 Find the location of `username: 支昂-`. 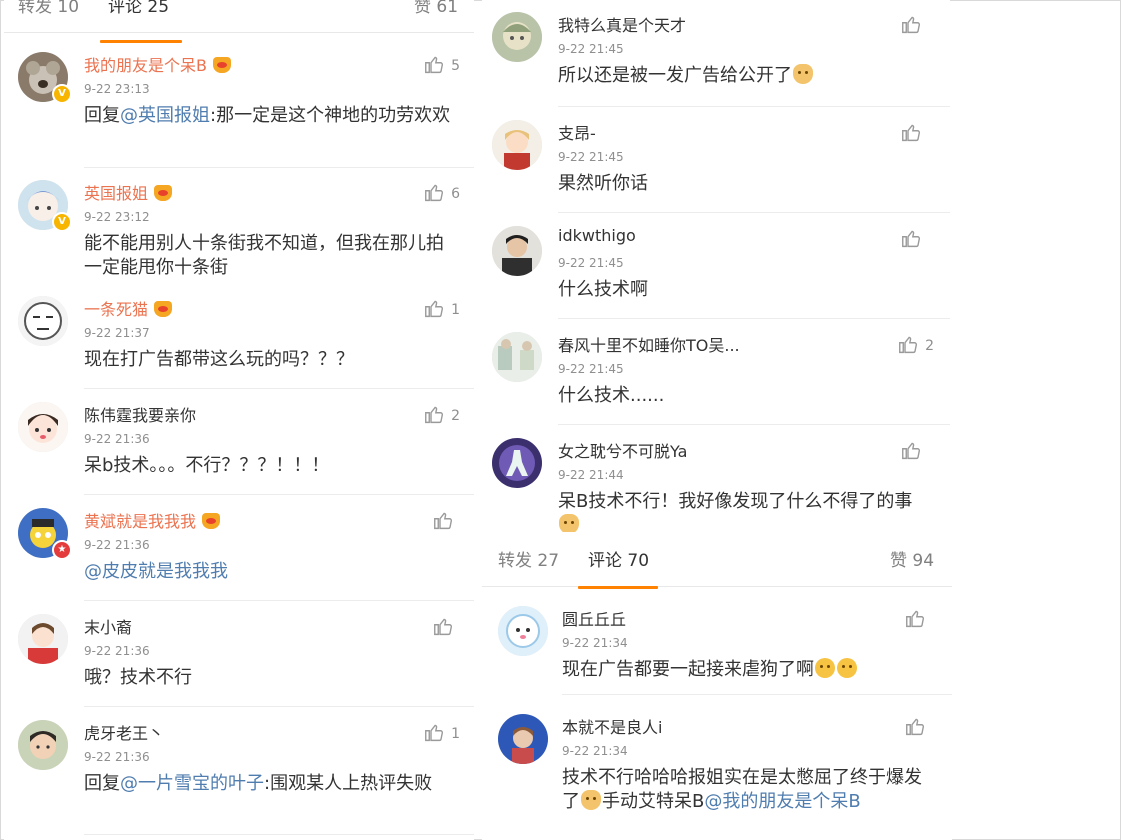

username: 支昂- is located at coordinates (577, 132).